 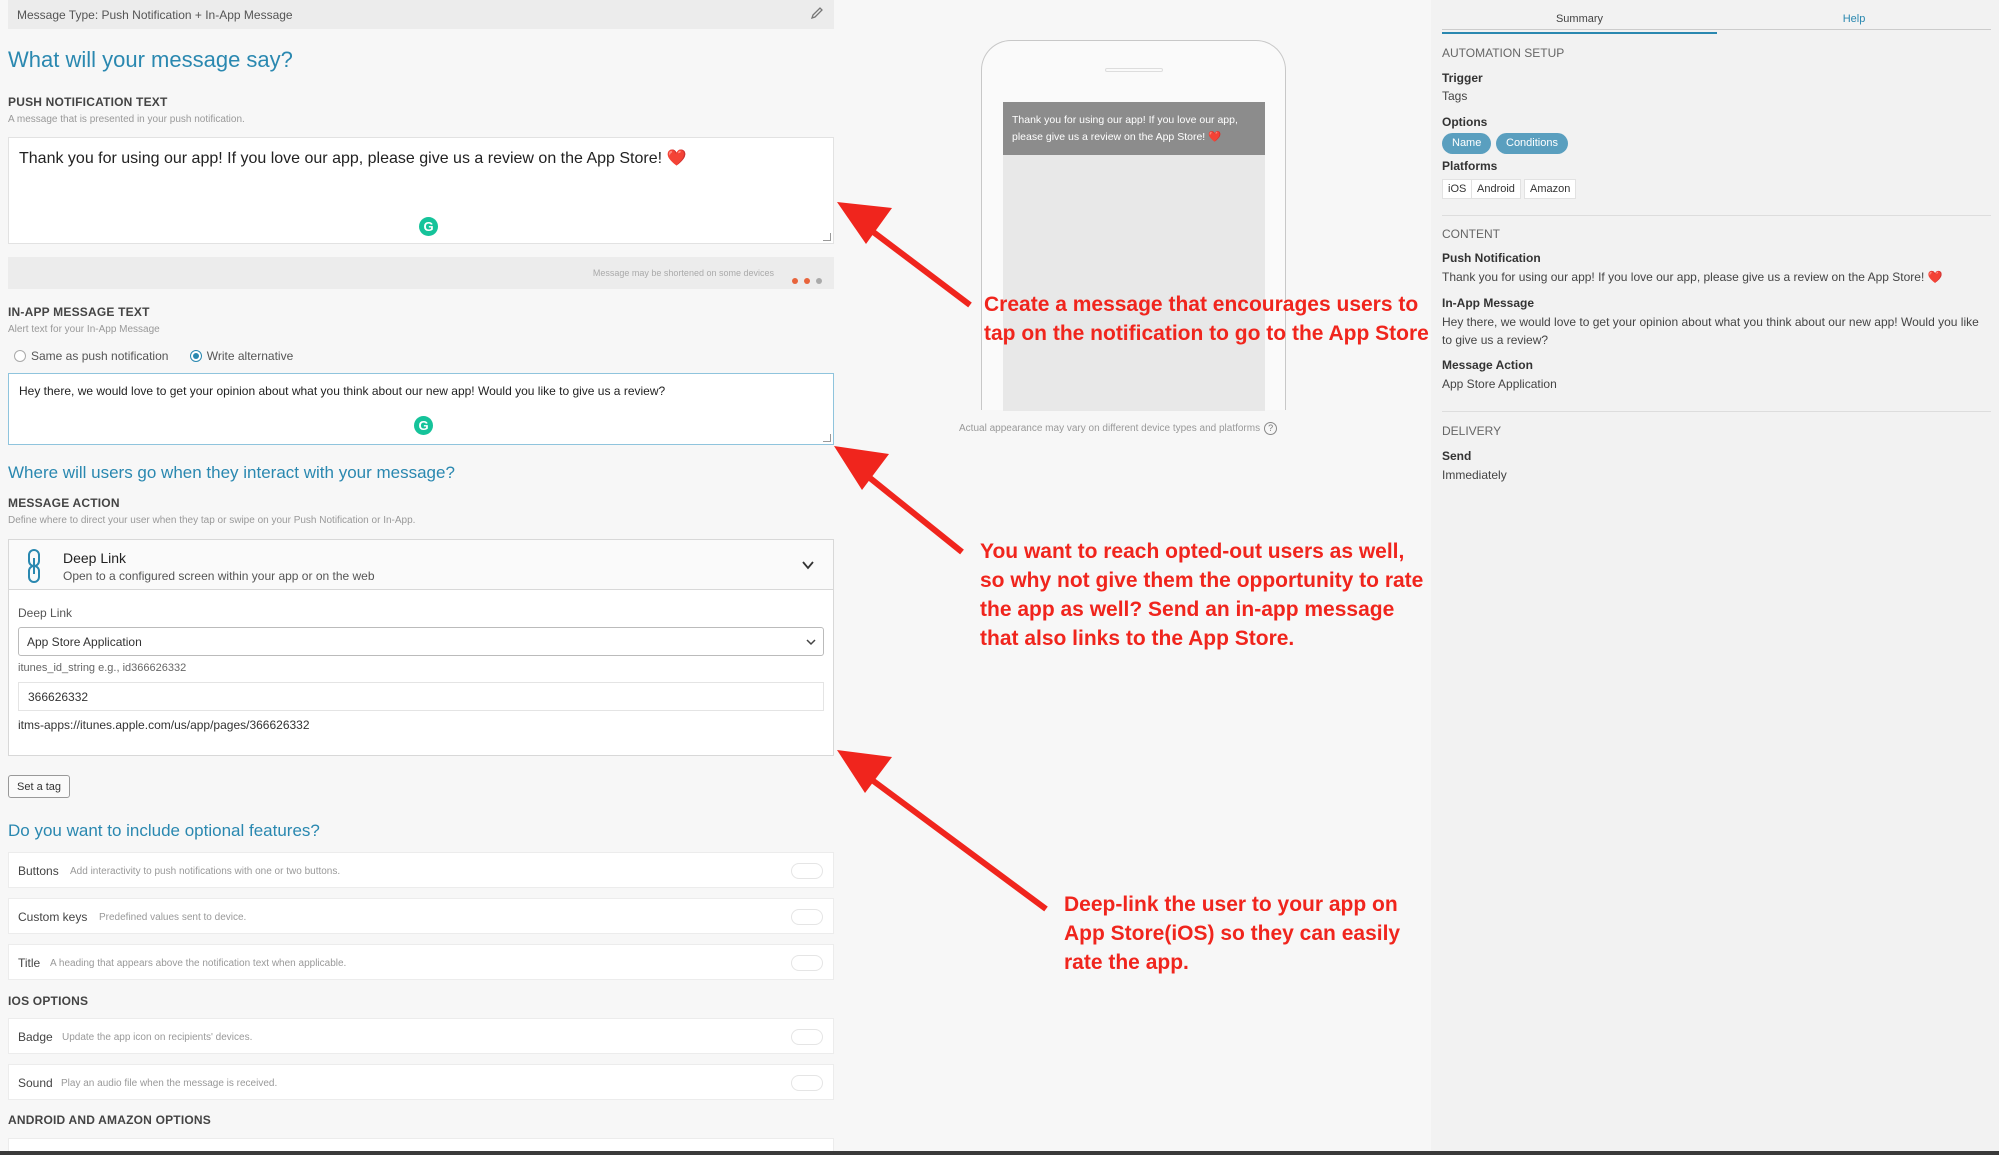 I want to click on radio-alt-label: Write alternative, so click(x=250, y=356).